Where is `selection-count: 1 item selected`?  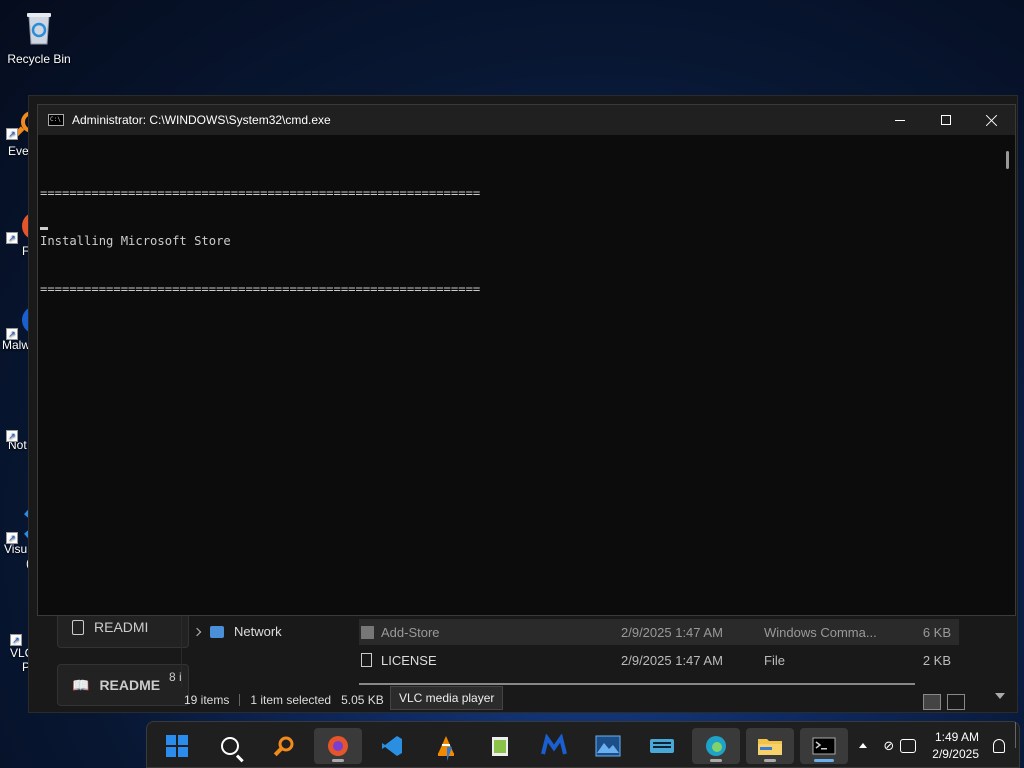
selection-count: 1 item selected is located at coordinates (291, 700).